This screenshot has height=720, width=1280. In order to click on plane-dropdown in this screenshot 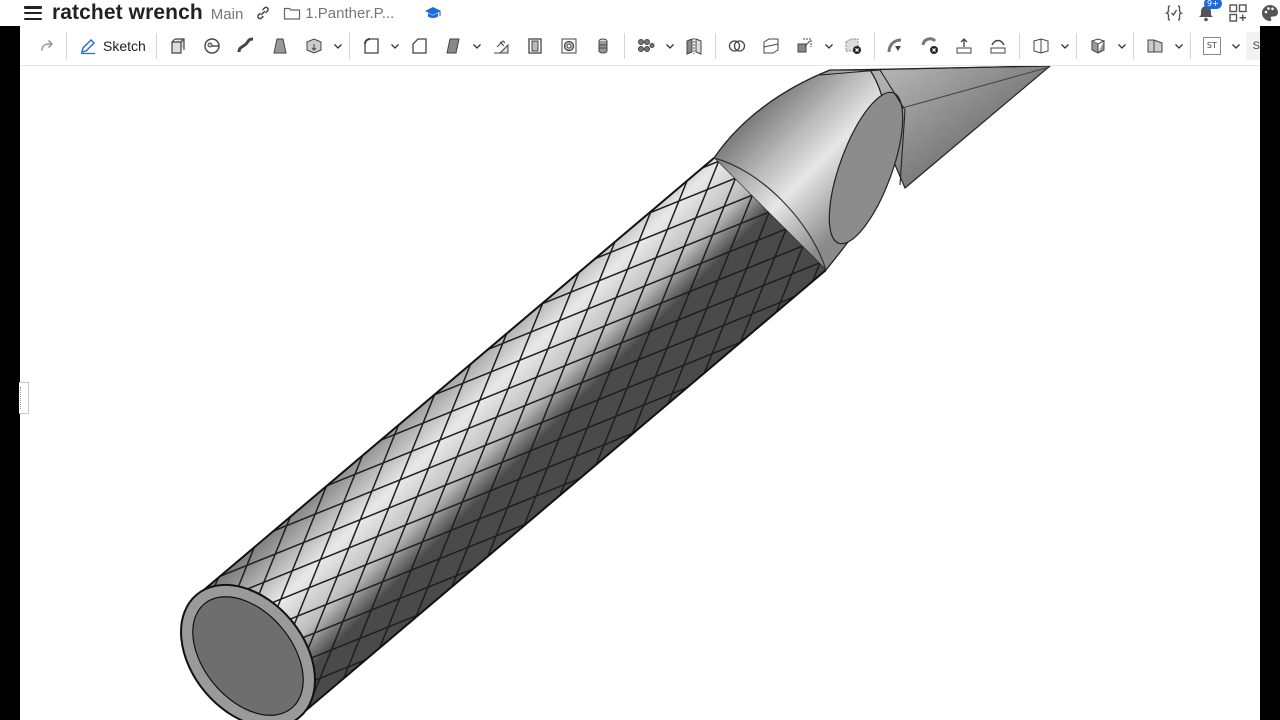, I will do `click(1065, 46)`.